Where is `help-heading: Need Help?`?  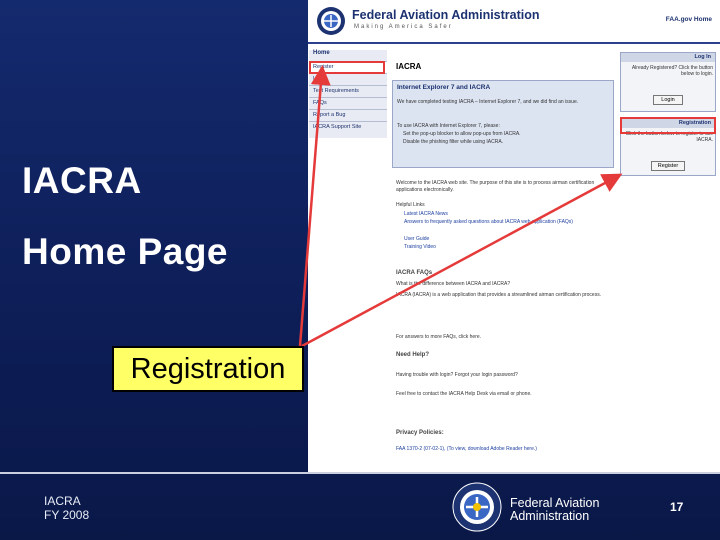 help-heading: Need Help? is located at coordinates (413, 355).